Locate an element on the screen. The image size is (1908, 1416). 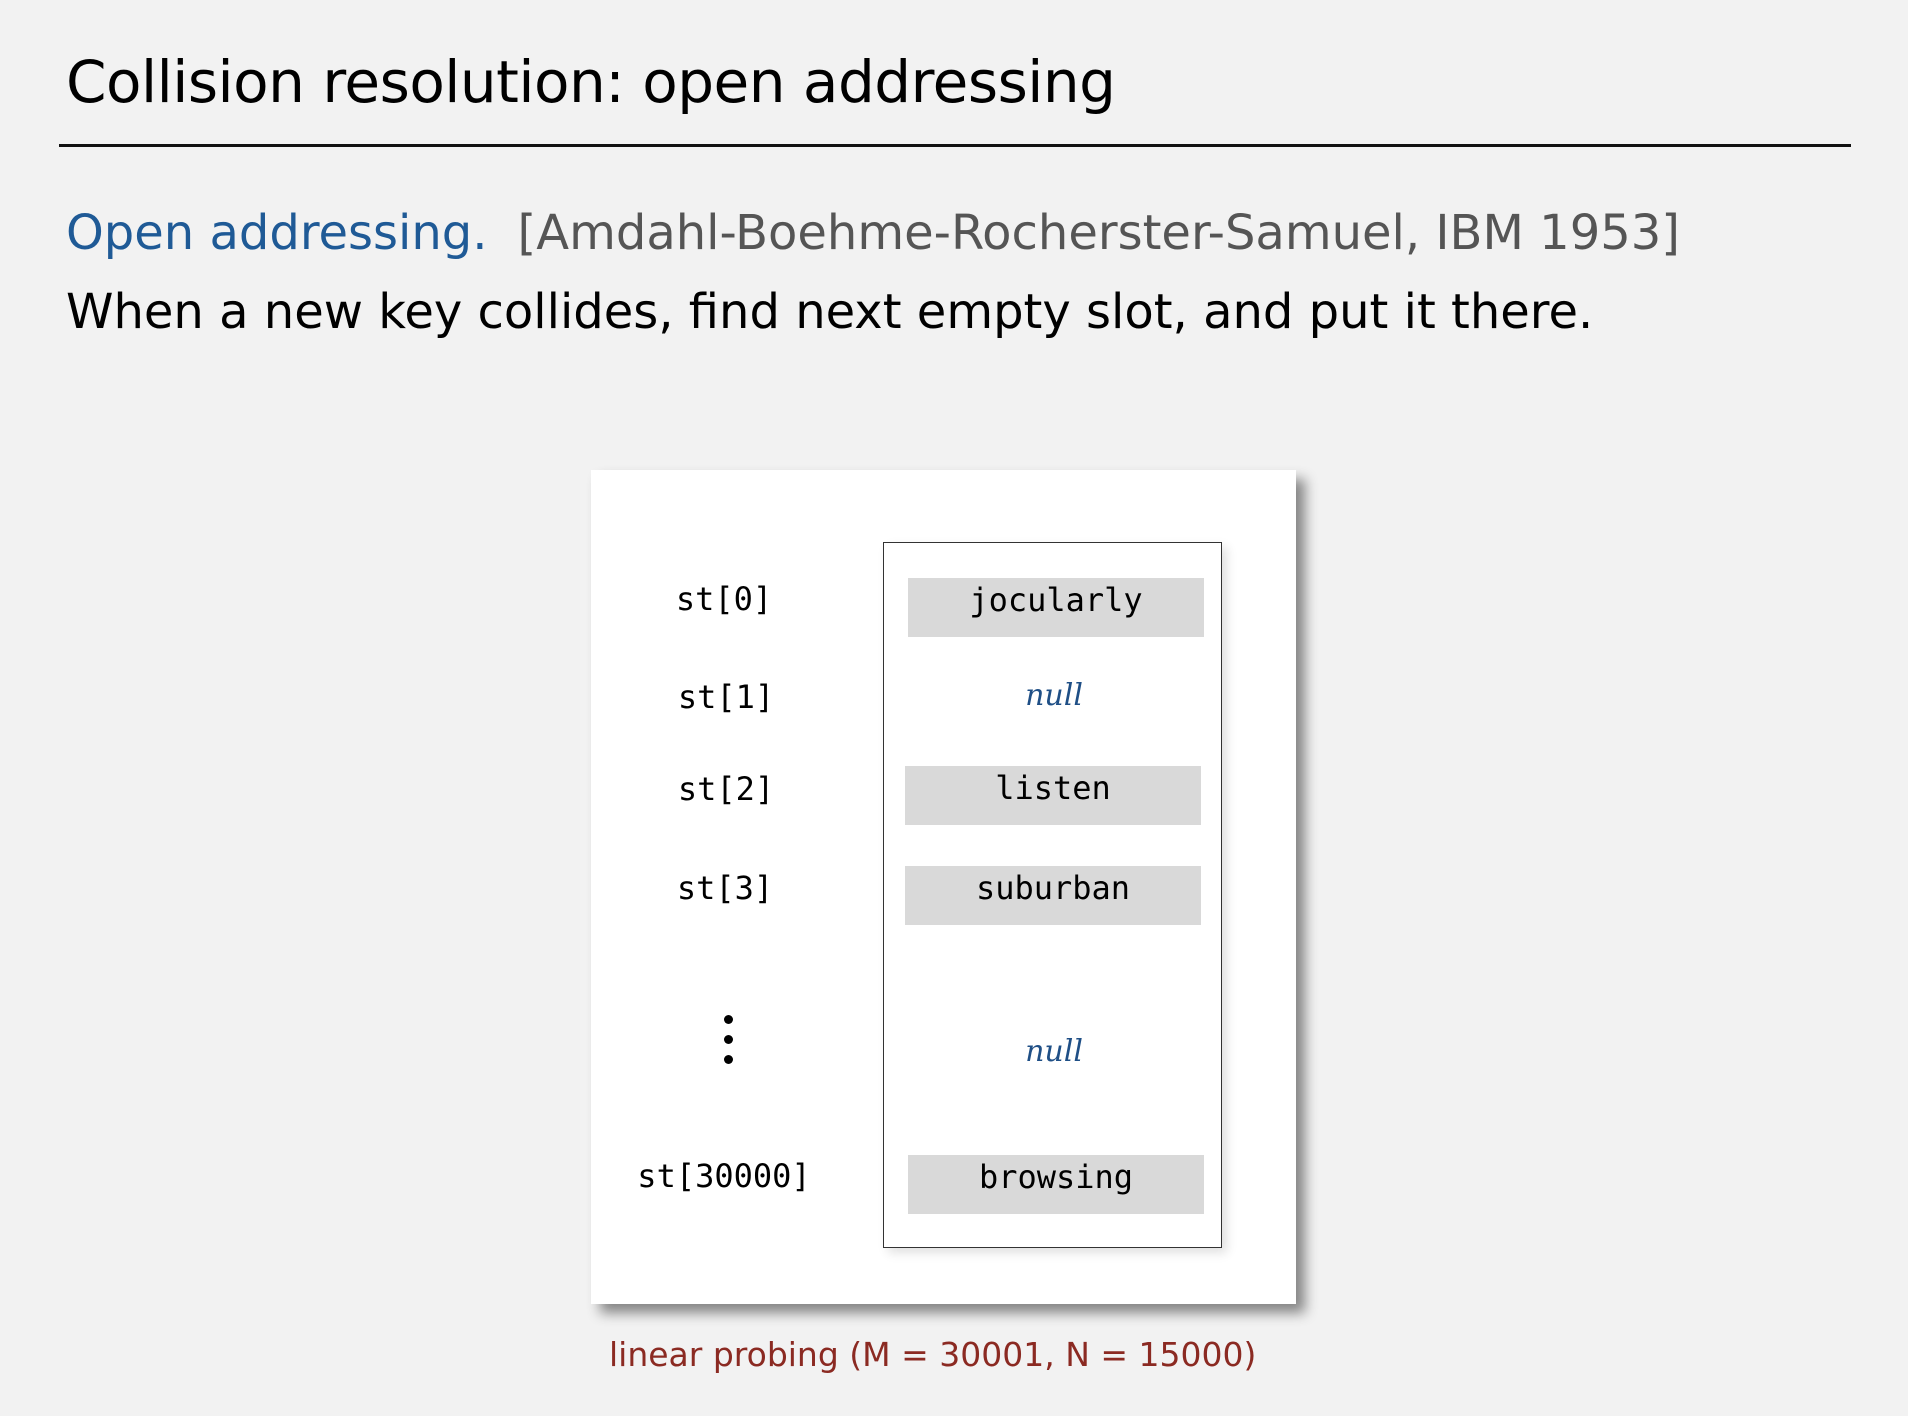
table-cell-30000: browsing is located at coordinates (1056, 1184).